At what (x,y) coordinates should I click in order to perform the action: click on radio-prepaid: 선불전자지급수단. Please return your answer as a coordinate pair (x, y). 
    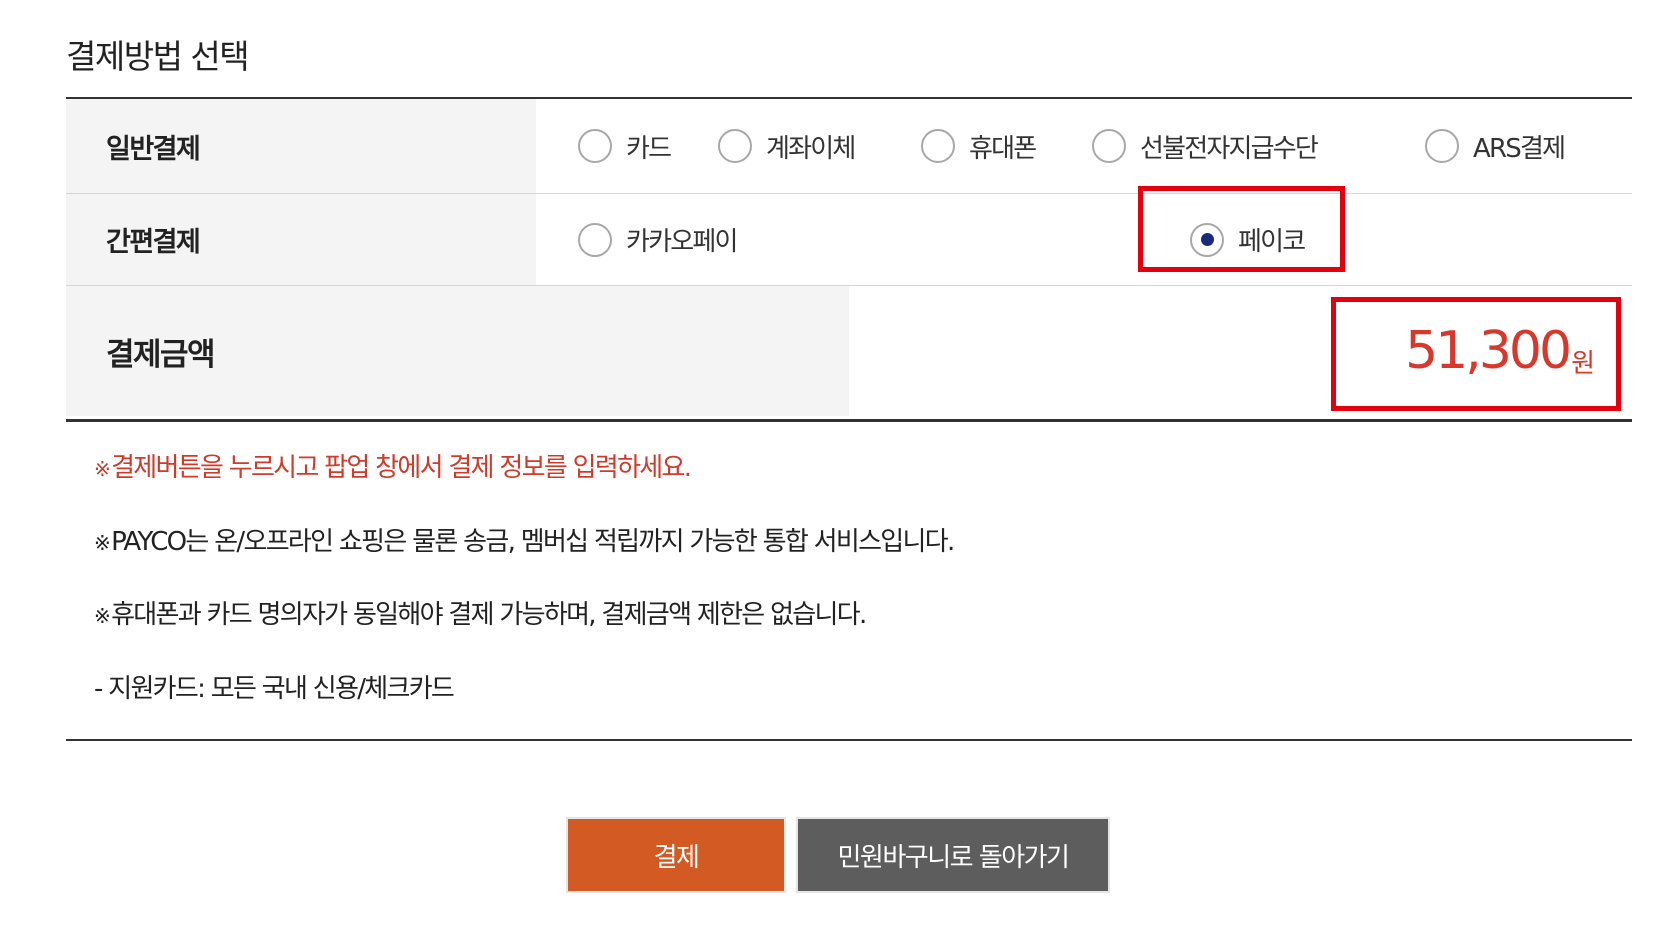
    Looking at the image, I should click on (1205, 146).